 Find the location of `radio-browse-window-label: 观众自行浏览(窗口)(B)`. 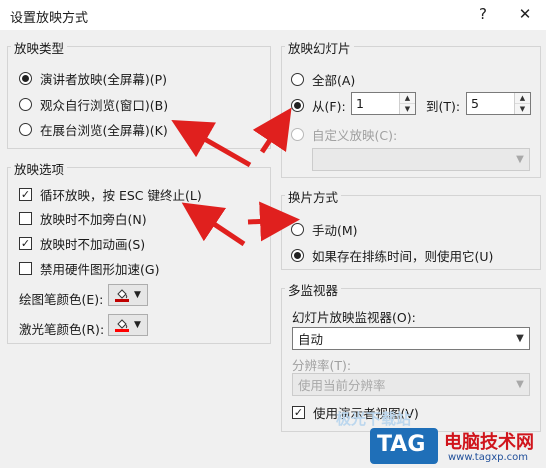

radio-browse-window-label: 观众自行浏览(窗口)(B) is located at coordinates (104, 105).